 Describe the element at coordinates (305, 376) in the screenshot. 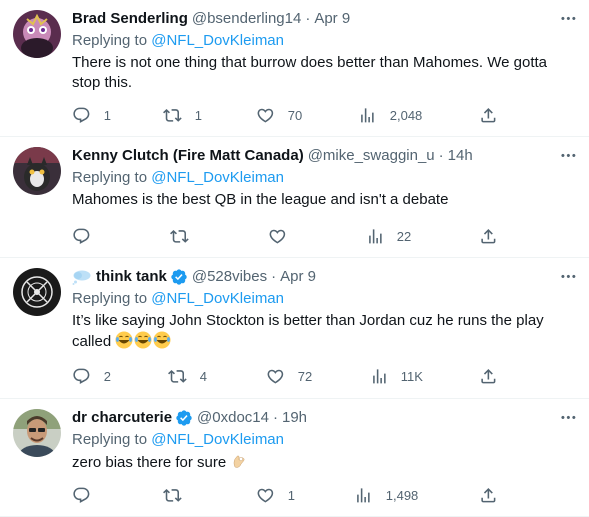

I see `like-count: 72` at that location.